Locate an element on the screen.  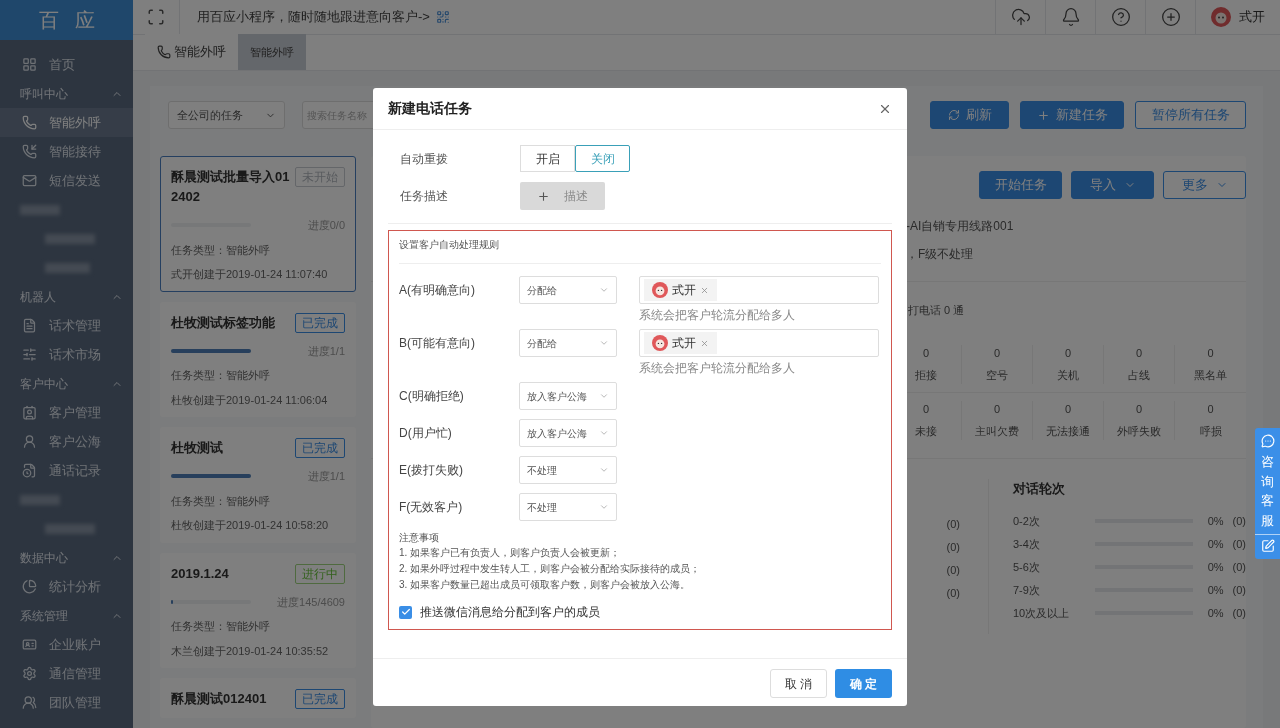
toolbar-button: 新建任务 is located at coordinates (1072, 115).